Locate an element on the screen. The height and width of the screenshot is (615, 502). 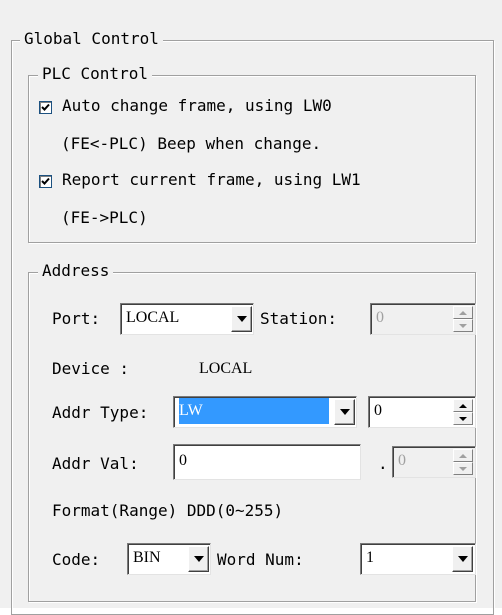
addr-type-dropdown-button is located at coordinates (344, 412).